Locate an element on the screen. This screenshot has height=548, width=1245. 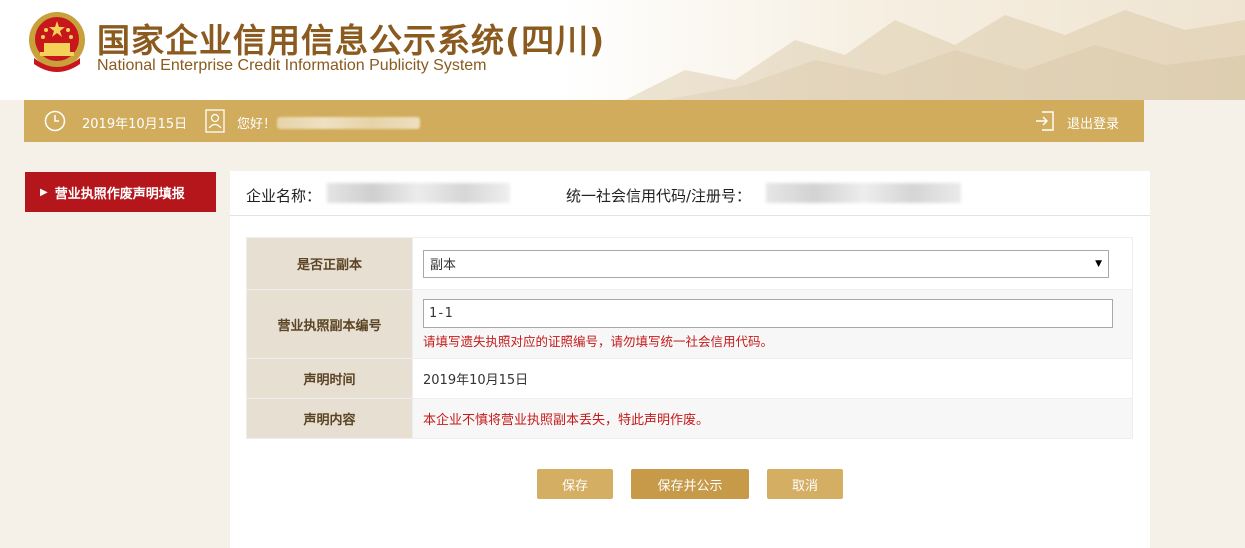
copy-type-selected-value: 副本 is located at coordinates (443, 265).